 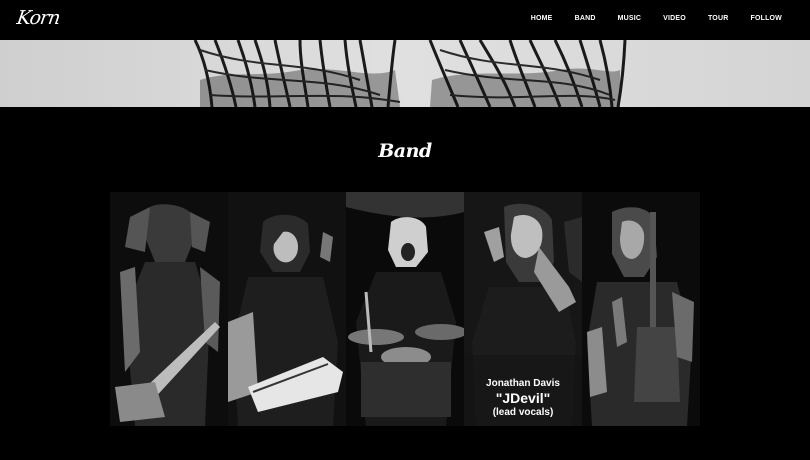 What do you see at coordinates (630, 18) in the screenshot?
I see `nav-music-link: MUSIC` at bounding box center [630, 18].